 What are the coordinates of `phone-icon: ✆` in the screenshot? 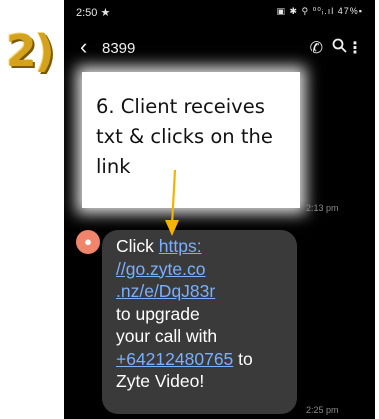 It's located at (316, 48).